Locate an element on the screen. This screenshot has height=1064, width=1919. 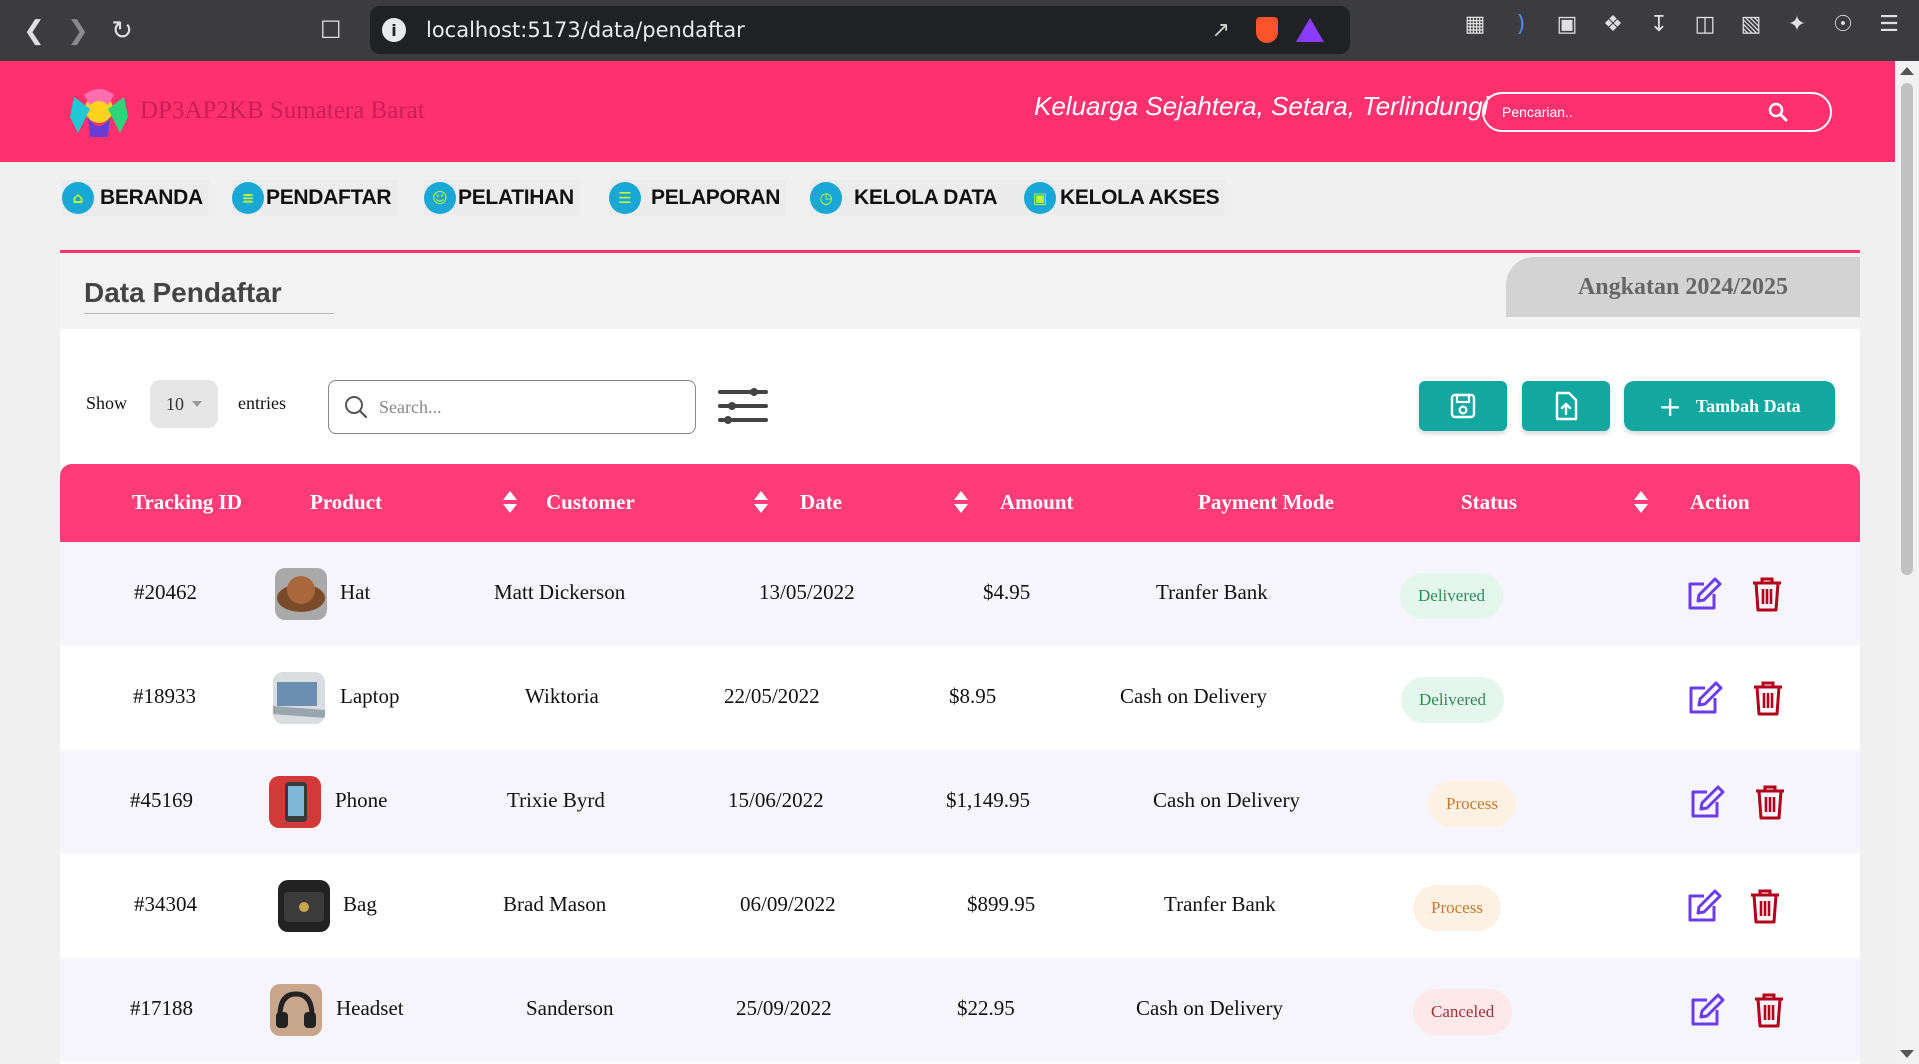
user-training-icon: ☺ is located at coordinates (440, 198).